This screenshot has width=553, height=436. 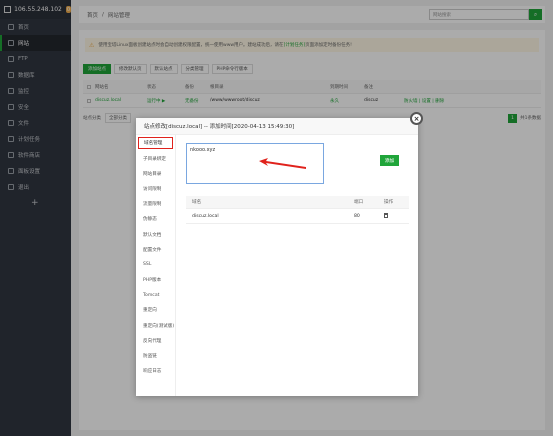 What do you see at coordinates (155, 204) in the screenshot?
I see `modal-nav-item-4: 流量限制` at bounding box center [155, 204].